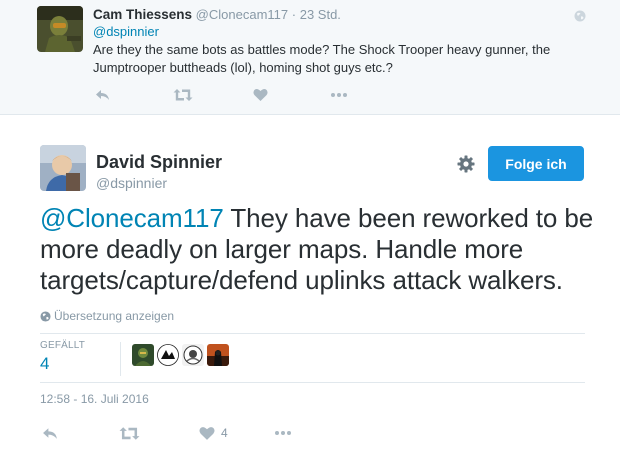 Image resolution: width=620 pixels, height=469 pixels. Describe the element at coordinates (233, 95) in the screenshot. I see `tweet-actions` at that location.